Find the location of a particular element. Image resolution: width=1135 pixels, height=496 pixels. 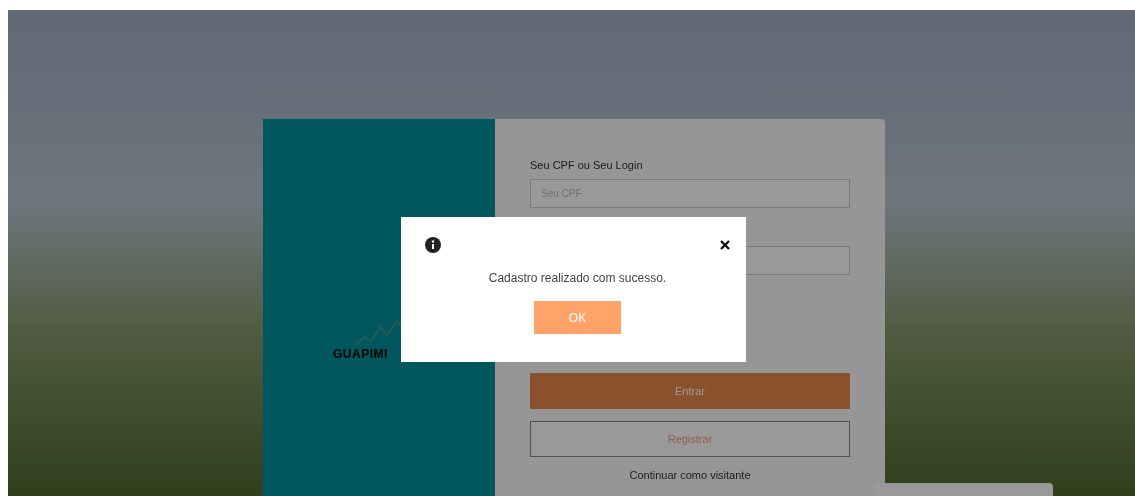

login-button: Entrar is located at coordinates (690, 391).